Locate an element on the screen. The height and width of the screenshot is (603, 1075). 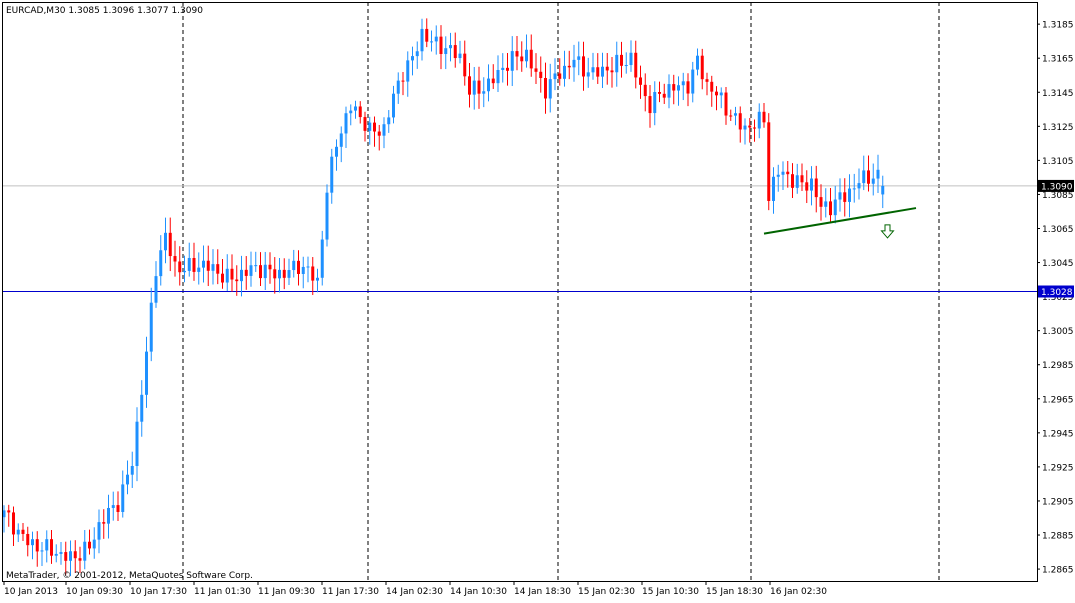
y-tick-label: 1.2925 is located at coordinates (1058, 468).